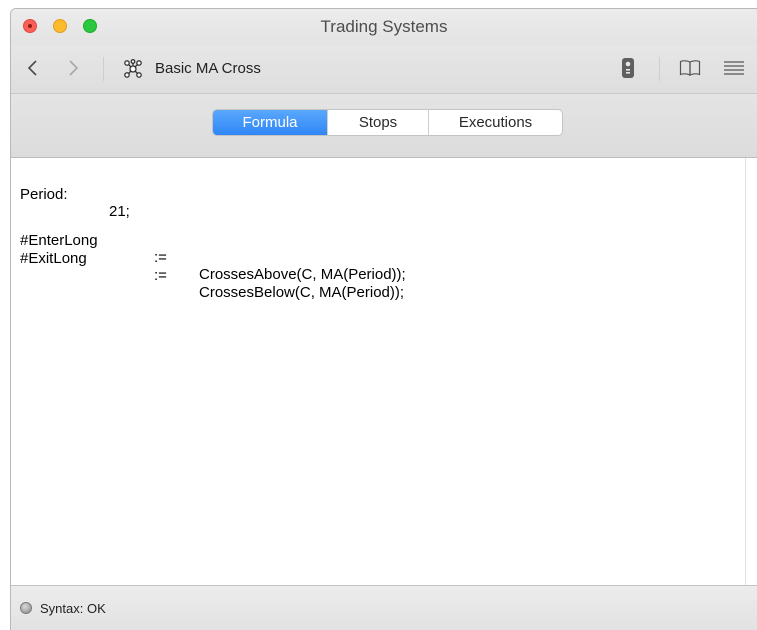 Image resolution: width=757 pixels, height=630 pixels. Describe the element at coordinates (734, 68) in the screenshot. I see `list-icon` at that location.